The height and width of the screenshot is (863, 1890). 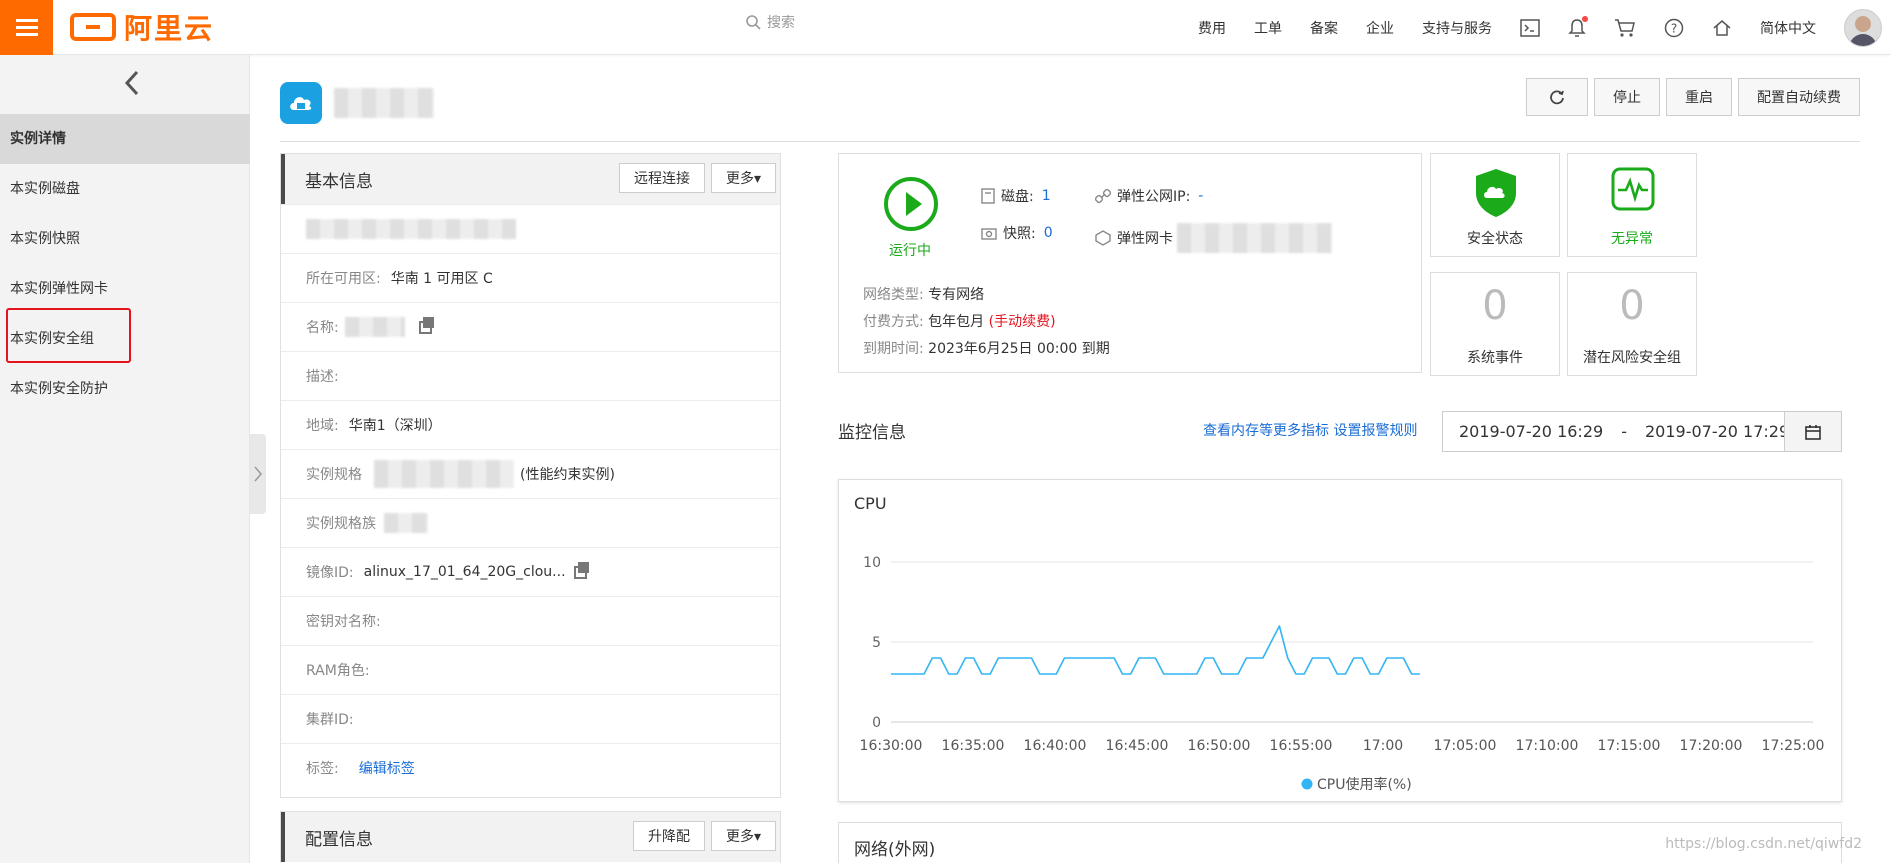 What do you see at coordinates (1103, 238) in the screenshot?
I see `network-card-icon` at bounding box center [1103, 238].